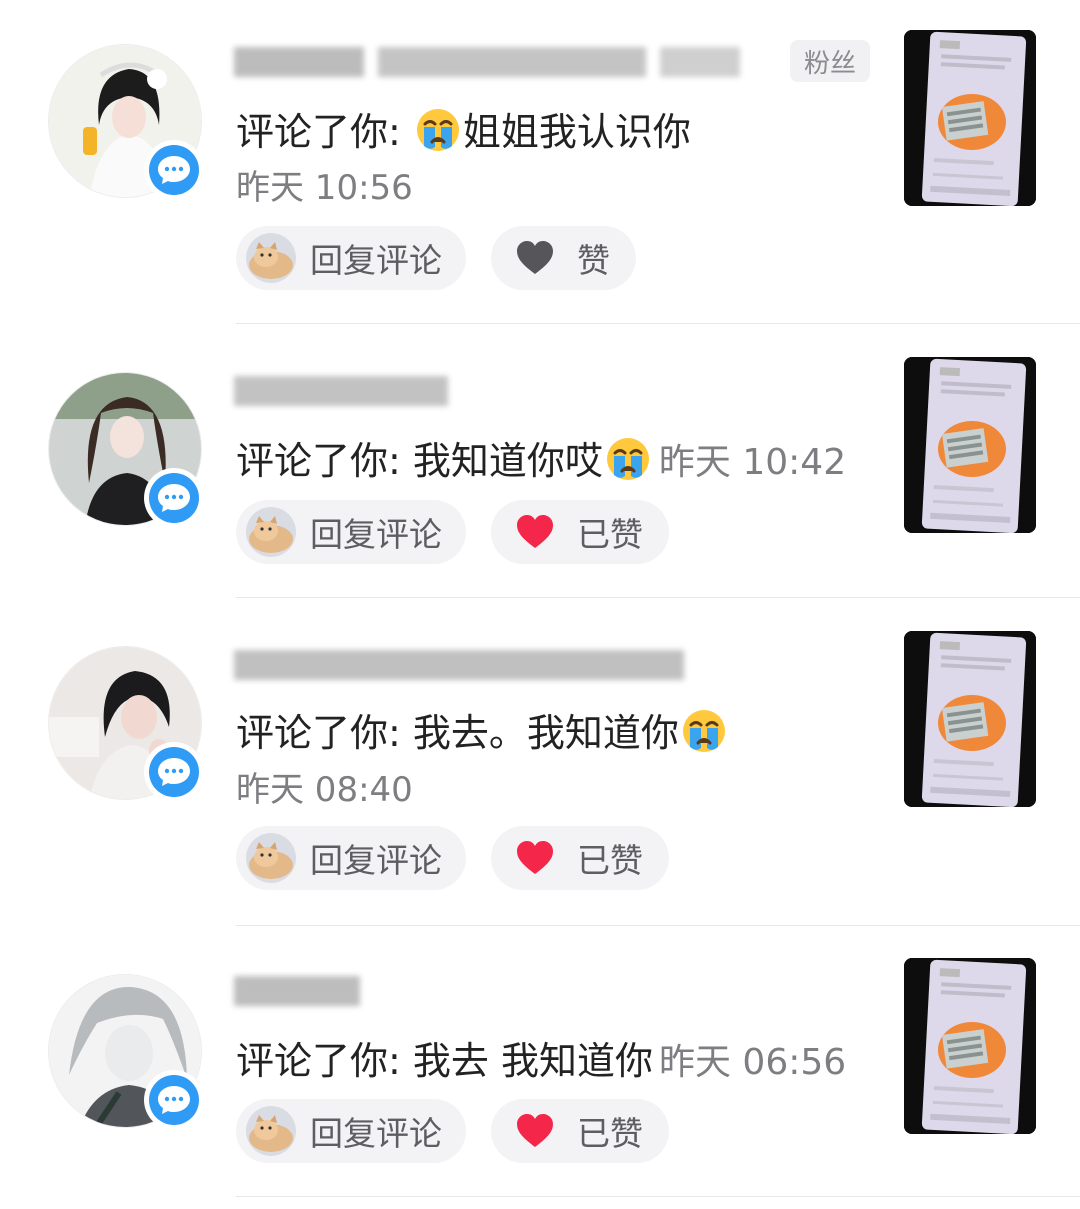 The width and height of the screenshot is (1080, 1209). Describe the element at coordinates (830, 61) in the screenshot. I see `fan-badge: 粉丝` at that location.